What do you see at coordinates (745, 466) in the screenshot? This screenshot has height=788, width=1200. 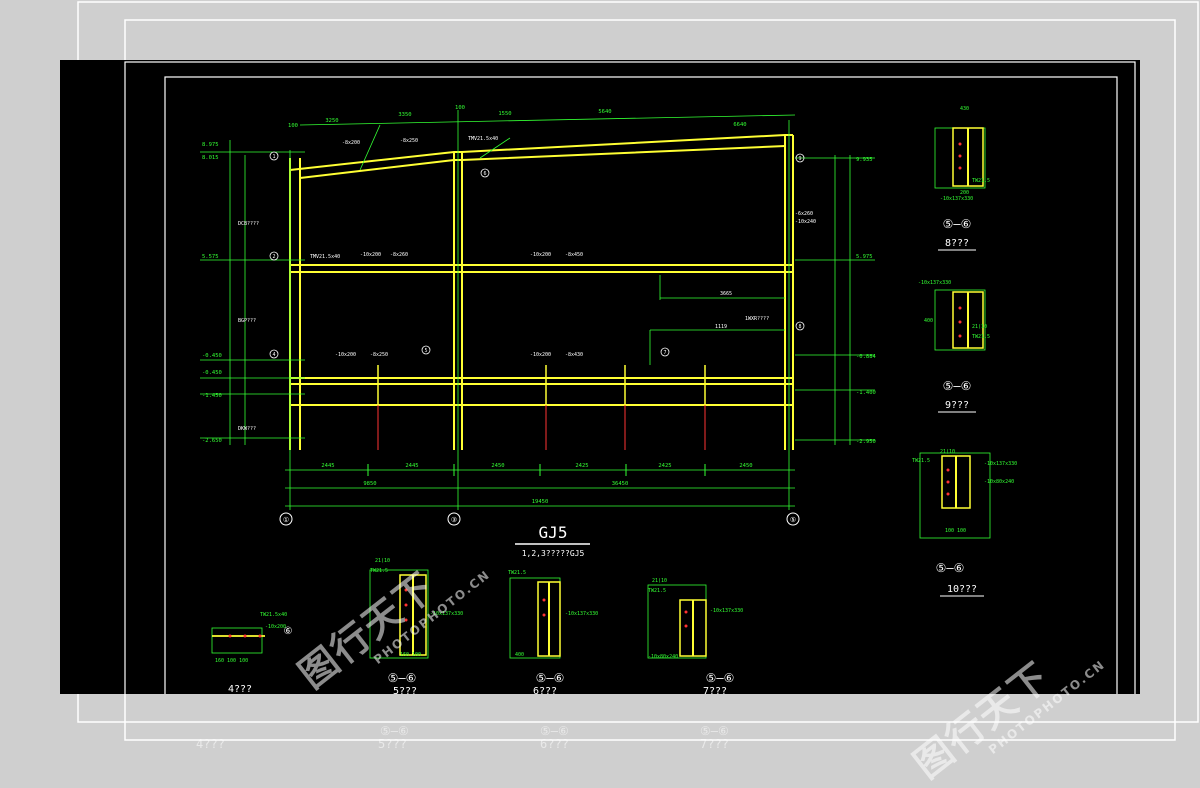 I see `bottom-dim-5: 2450` at bounding box center [745, 466].